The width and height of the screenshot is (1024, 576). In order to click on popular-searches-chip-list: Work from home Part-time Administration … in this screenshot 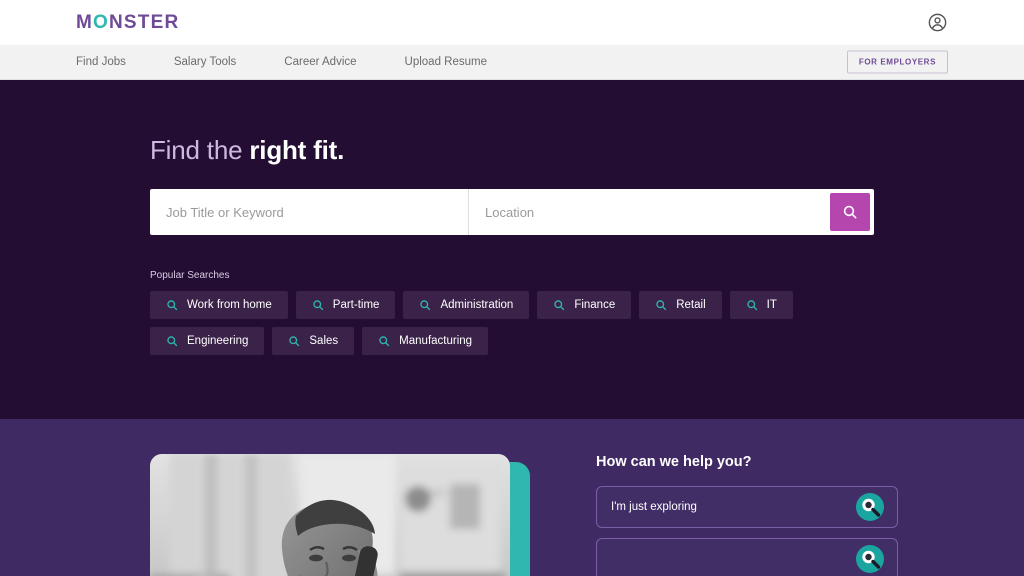, I will do `click(520, 323)`.